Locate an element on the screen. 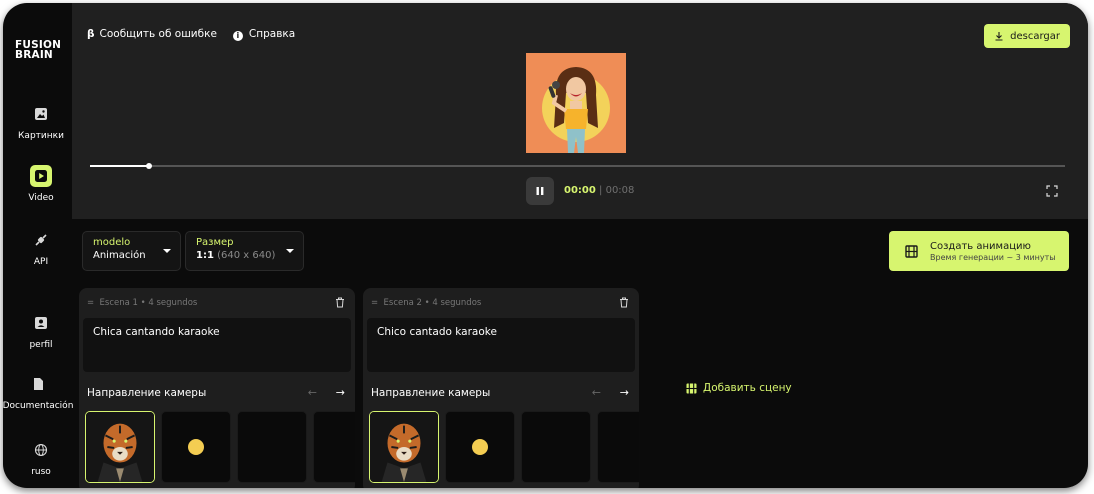  download-icon is located at coordinates (999, 36).